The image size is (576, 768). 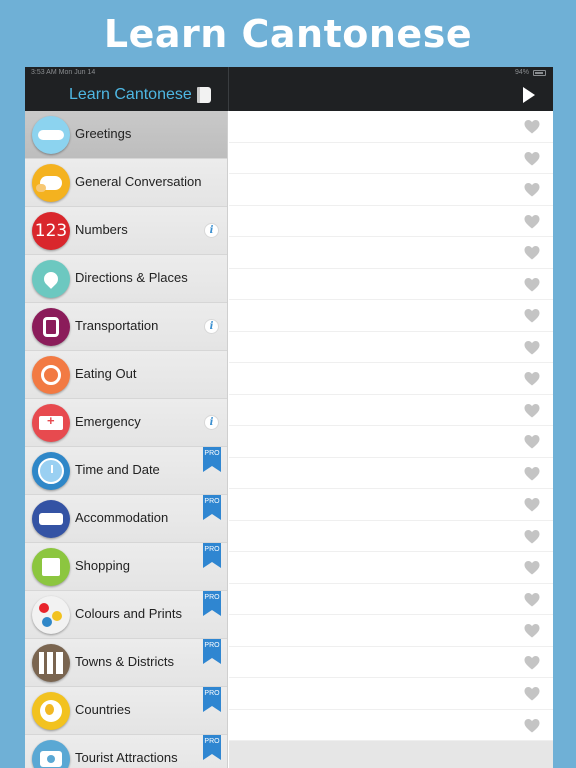 I want to click on battery-percentage: 94%, so click(x=521, y=72).